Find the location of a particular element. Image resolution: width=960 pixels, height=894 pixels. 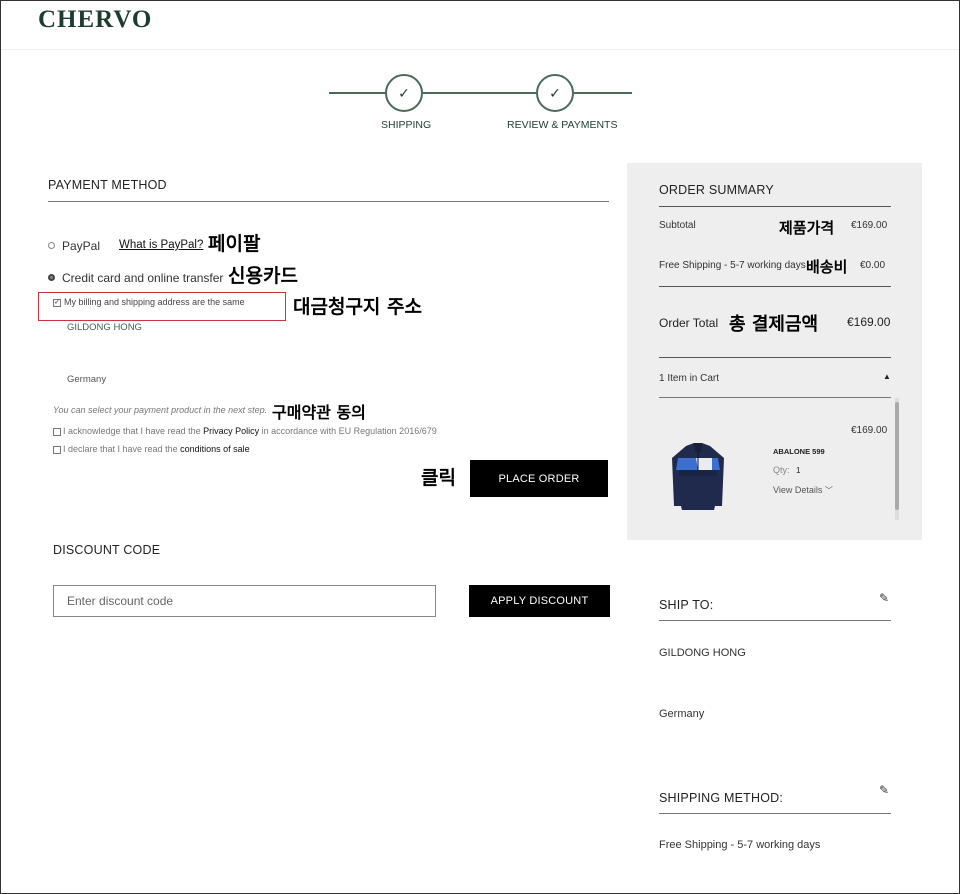

view-details-toggle: View Details ﹀ is located at coordinates (803, 490).